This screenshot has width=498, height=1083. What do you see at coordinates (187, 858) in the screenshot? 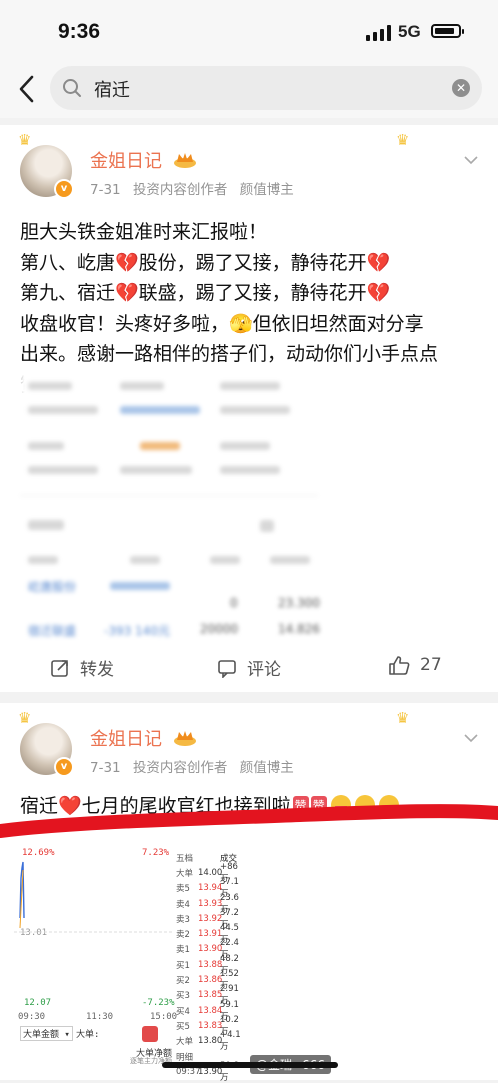
I see `header-cell: 五档` at bounding box center [187, 858].